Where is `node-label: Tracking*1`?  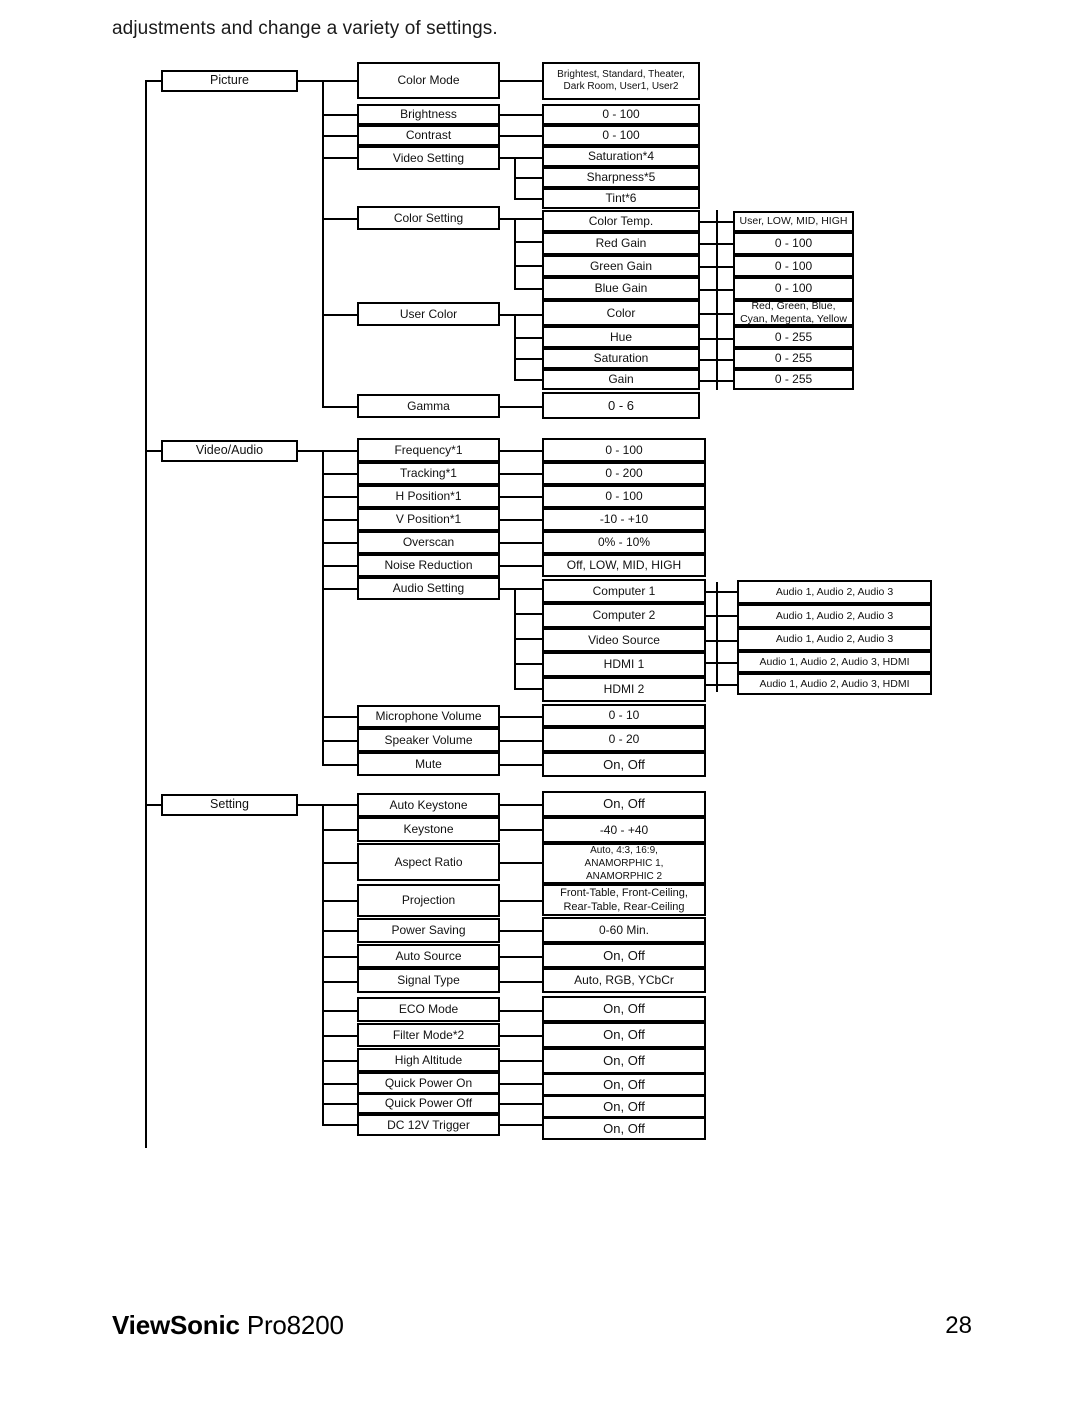
node-label: Tracking*1 is located at coordinates (428, 473).